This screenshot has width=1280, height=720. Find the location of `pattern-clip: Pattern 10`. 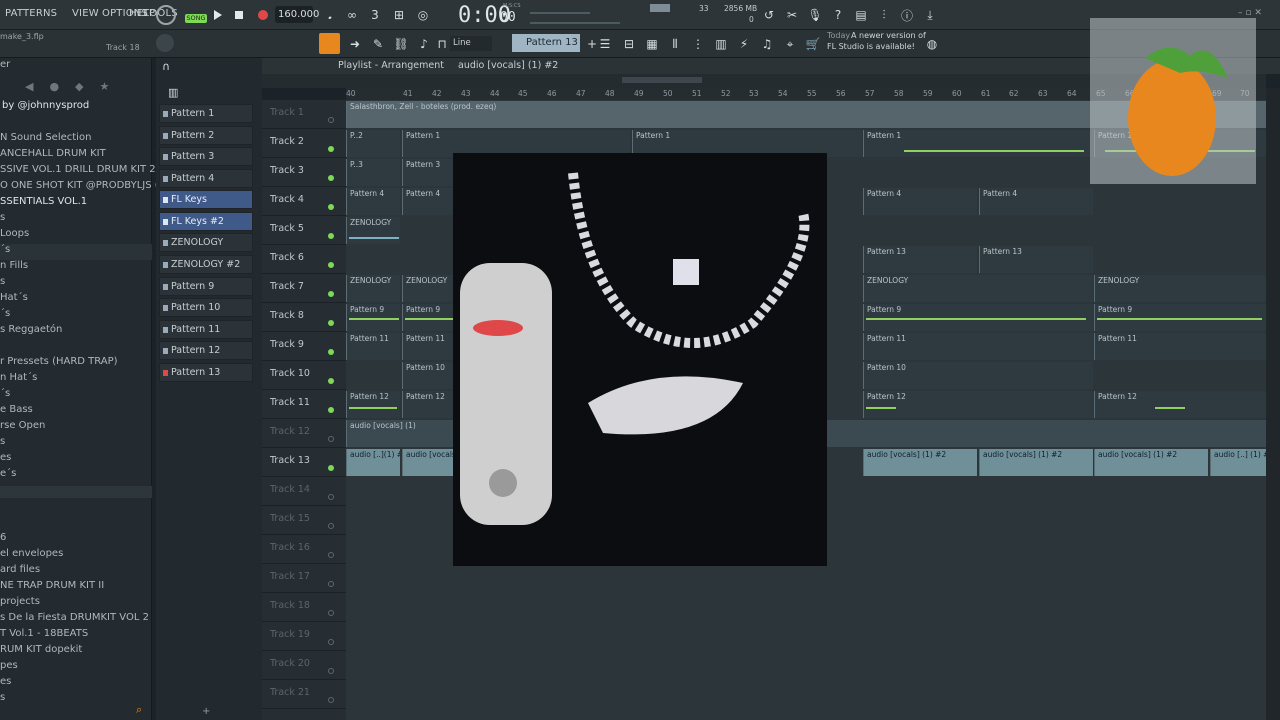

pattern-clip: Pattern 10 is located at coordinates (978, 375).